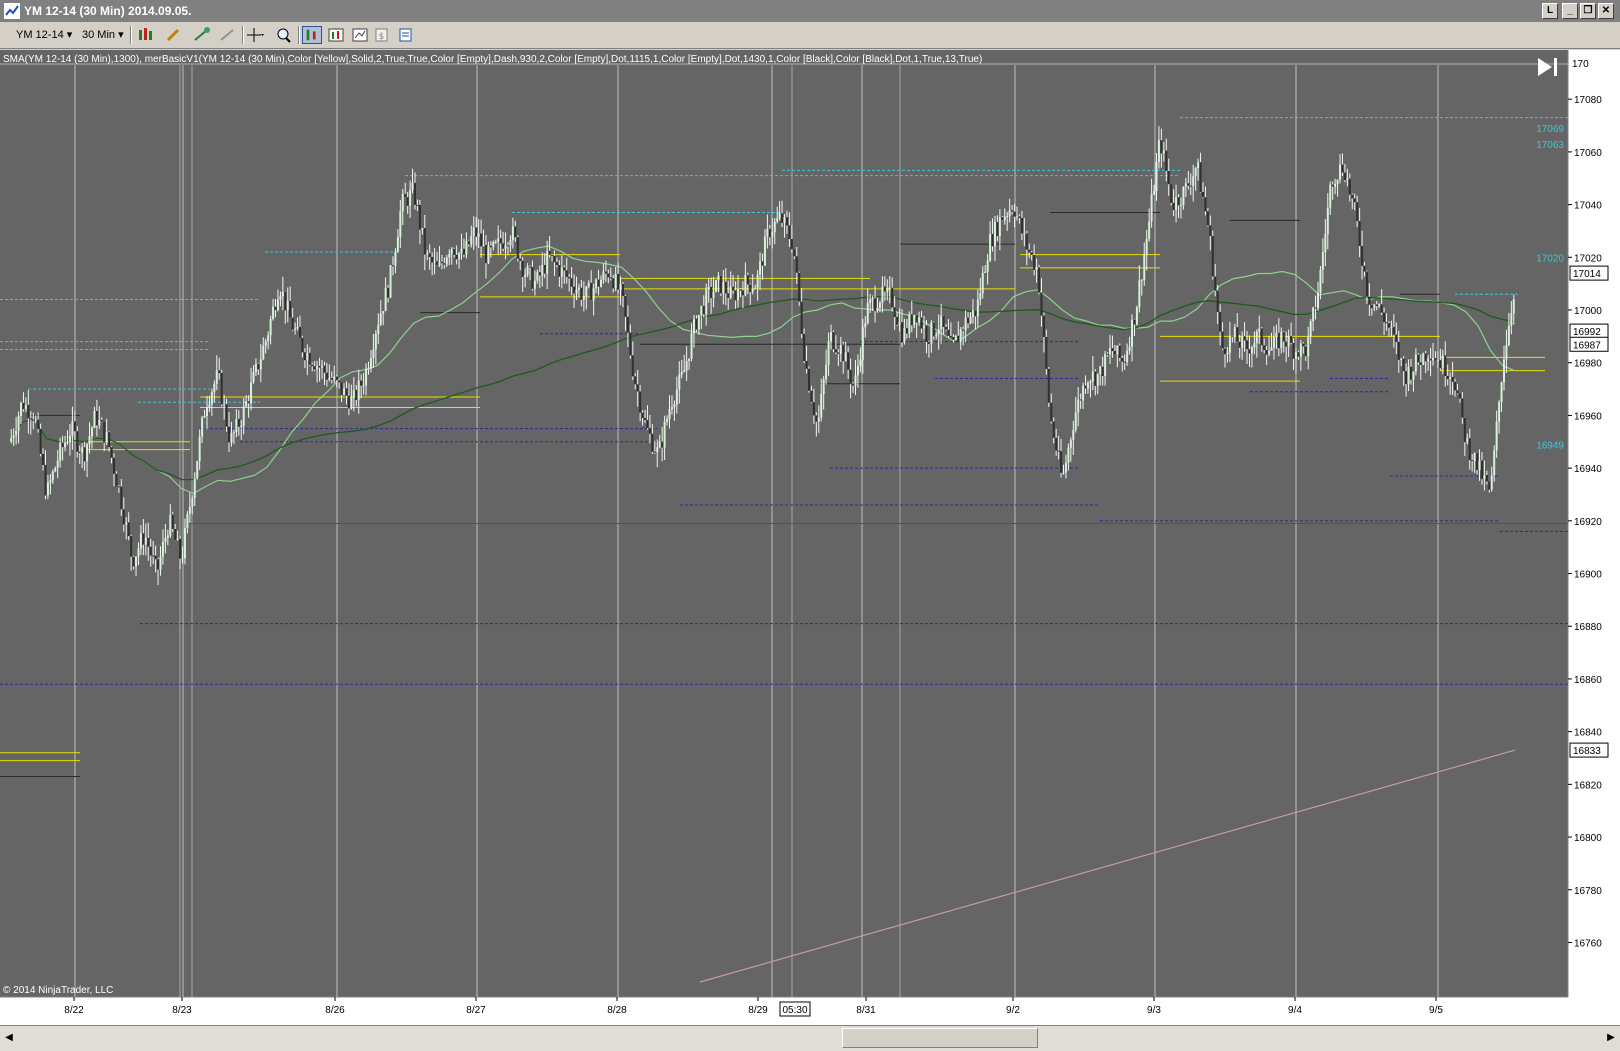 This screenshot has width=1620, height=1051. I want to click on scroll-to-end-icon, so click(1547, 67).